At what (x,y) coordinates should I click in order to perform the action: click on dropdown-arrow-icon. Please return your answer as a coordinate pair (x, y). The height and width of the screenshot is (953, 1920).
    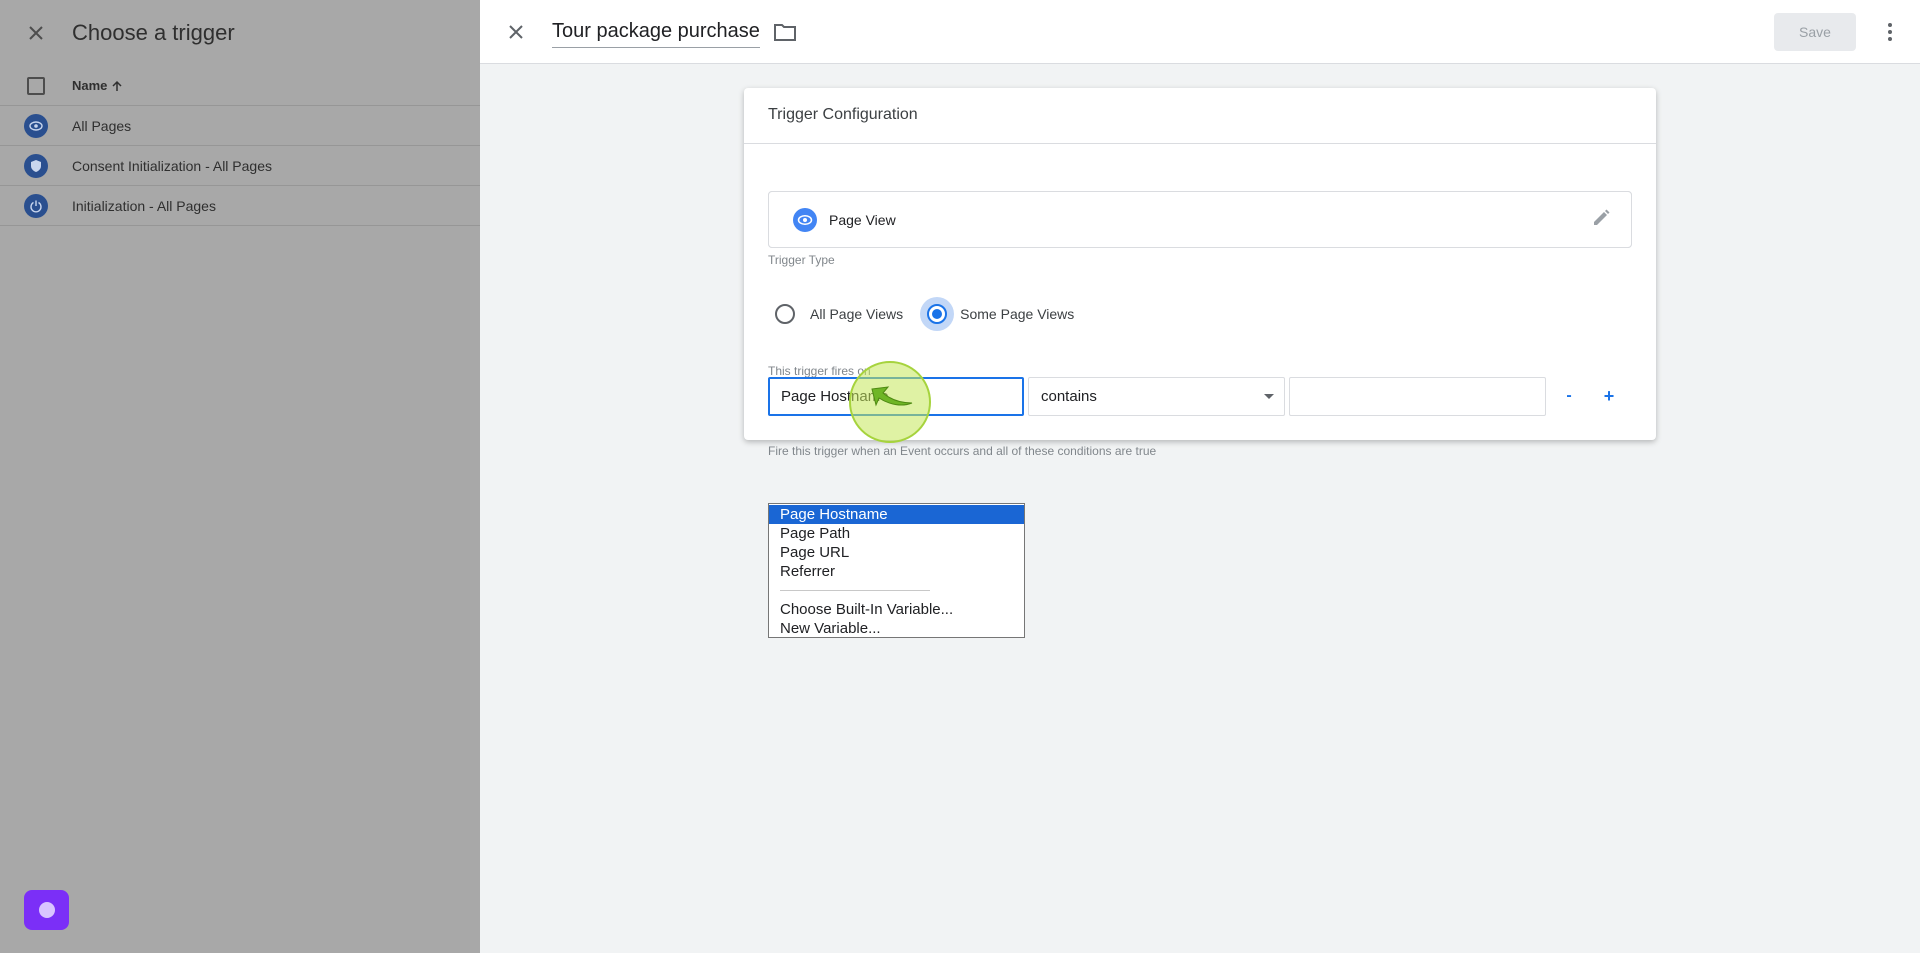
    Looking at the image, I should click on (1269, 396).